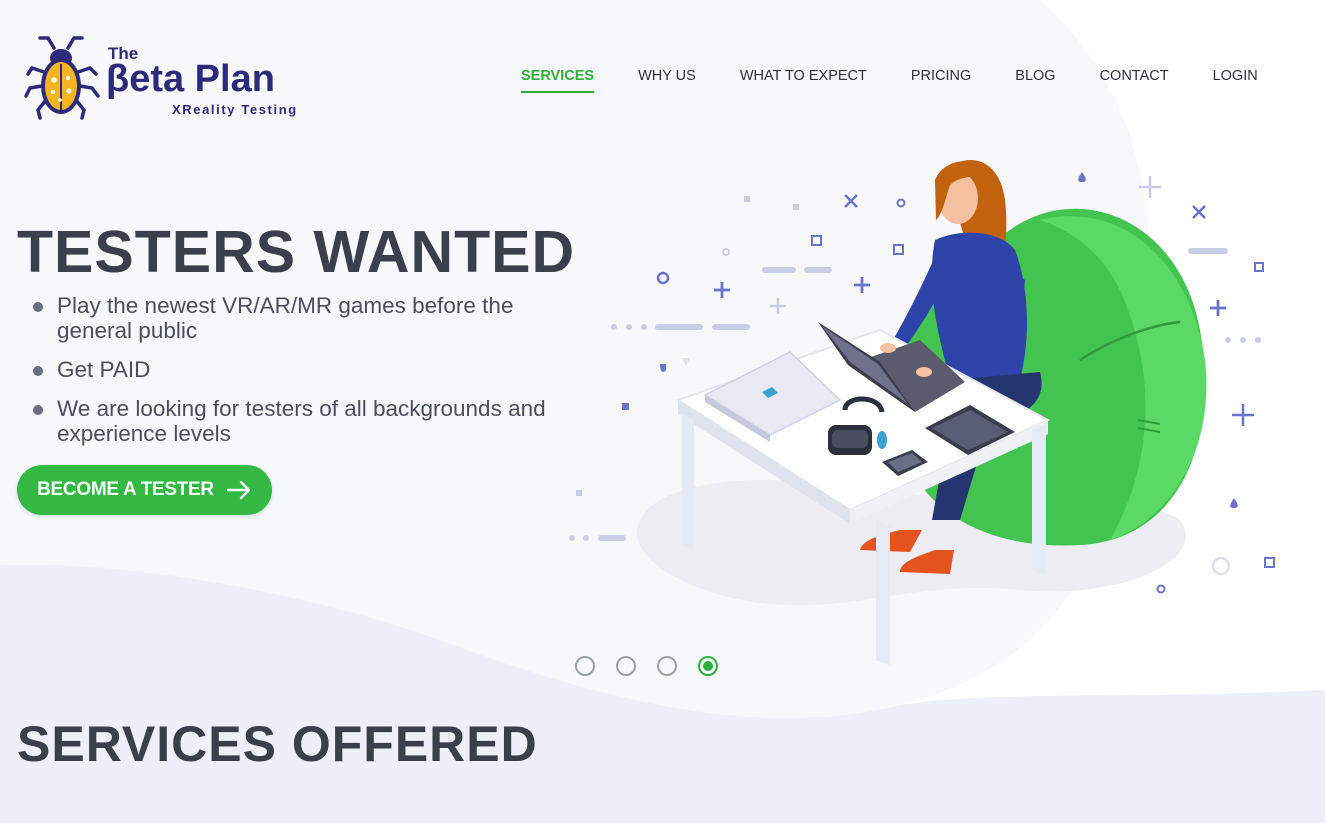 This screenshot has height=823, width=1325. Describe the element at coordinates (558, 80) in the screenshot. I see `nav-services: SERVICES` at that location.